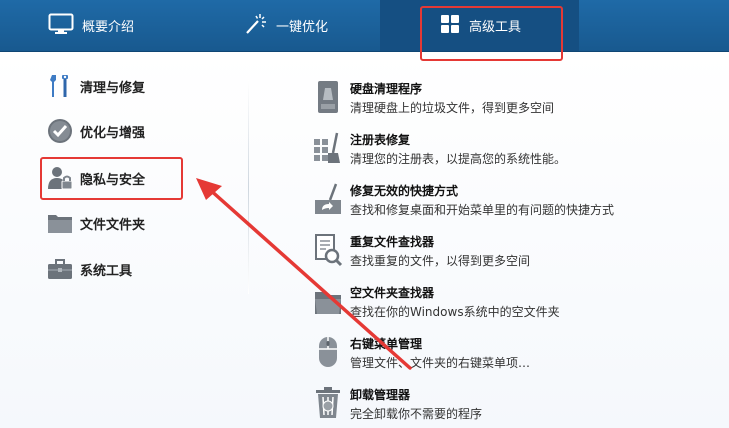 The height and width of the screenshot is (428, 729). Describe the element at coordinates (108, 27) in the screenshot. I see `tab-overview-label: 概要介绍` at that location.